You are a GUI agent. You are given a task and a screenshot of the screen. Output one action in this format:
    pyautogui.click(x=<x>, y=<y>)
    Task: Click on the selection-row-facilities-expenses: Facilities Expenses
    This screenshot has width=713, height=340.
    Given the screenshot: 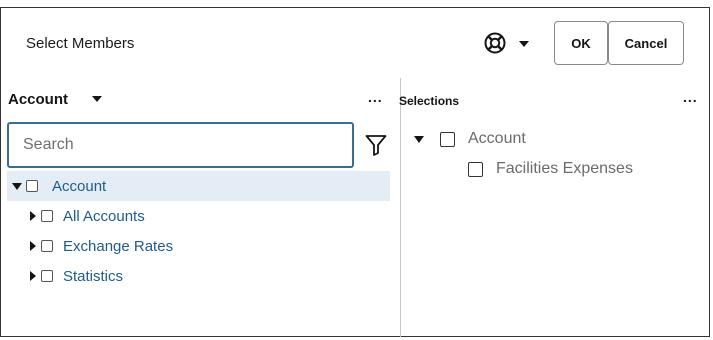 What is the action you would take?
    pyautogui.click(x=550, y=169)
    